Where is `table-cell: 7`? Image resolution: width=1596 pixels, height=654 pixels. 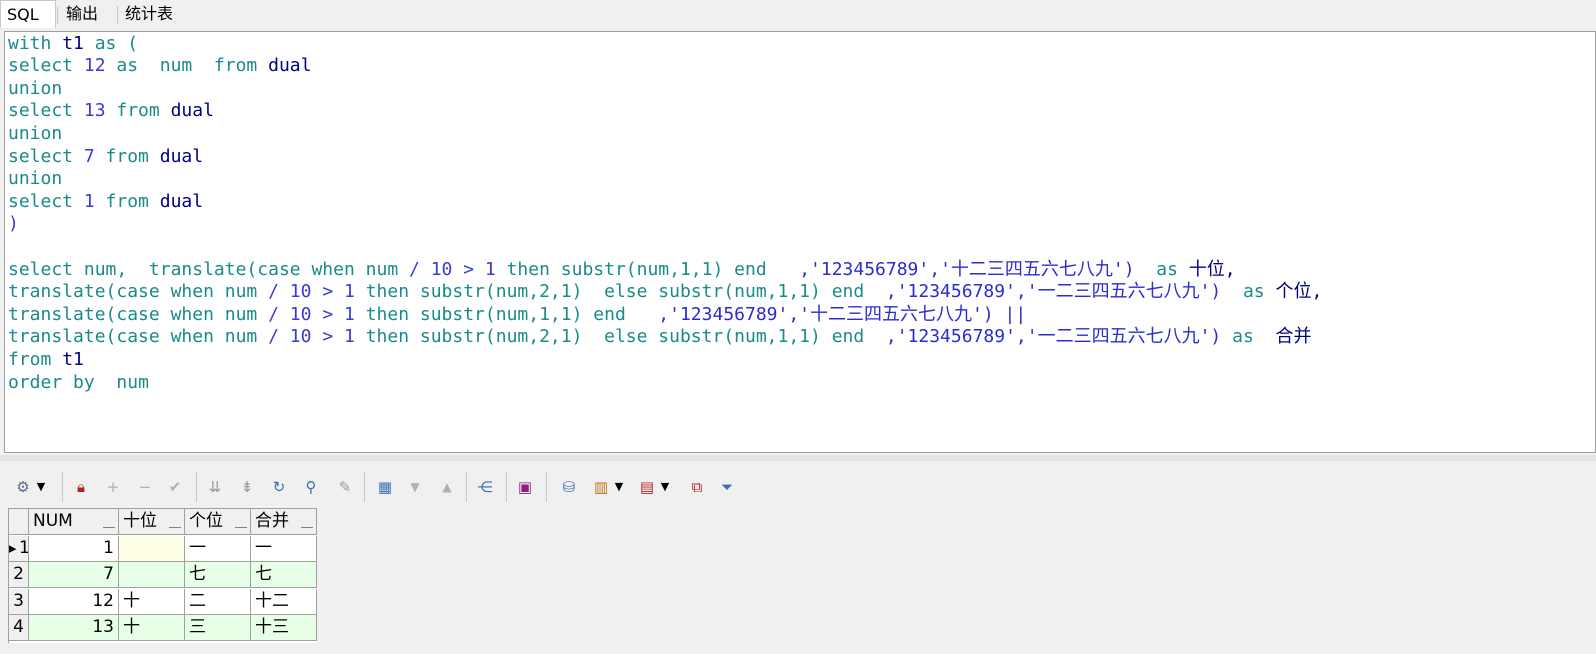 table-cell: 7 is located at coordinates (74, 575).